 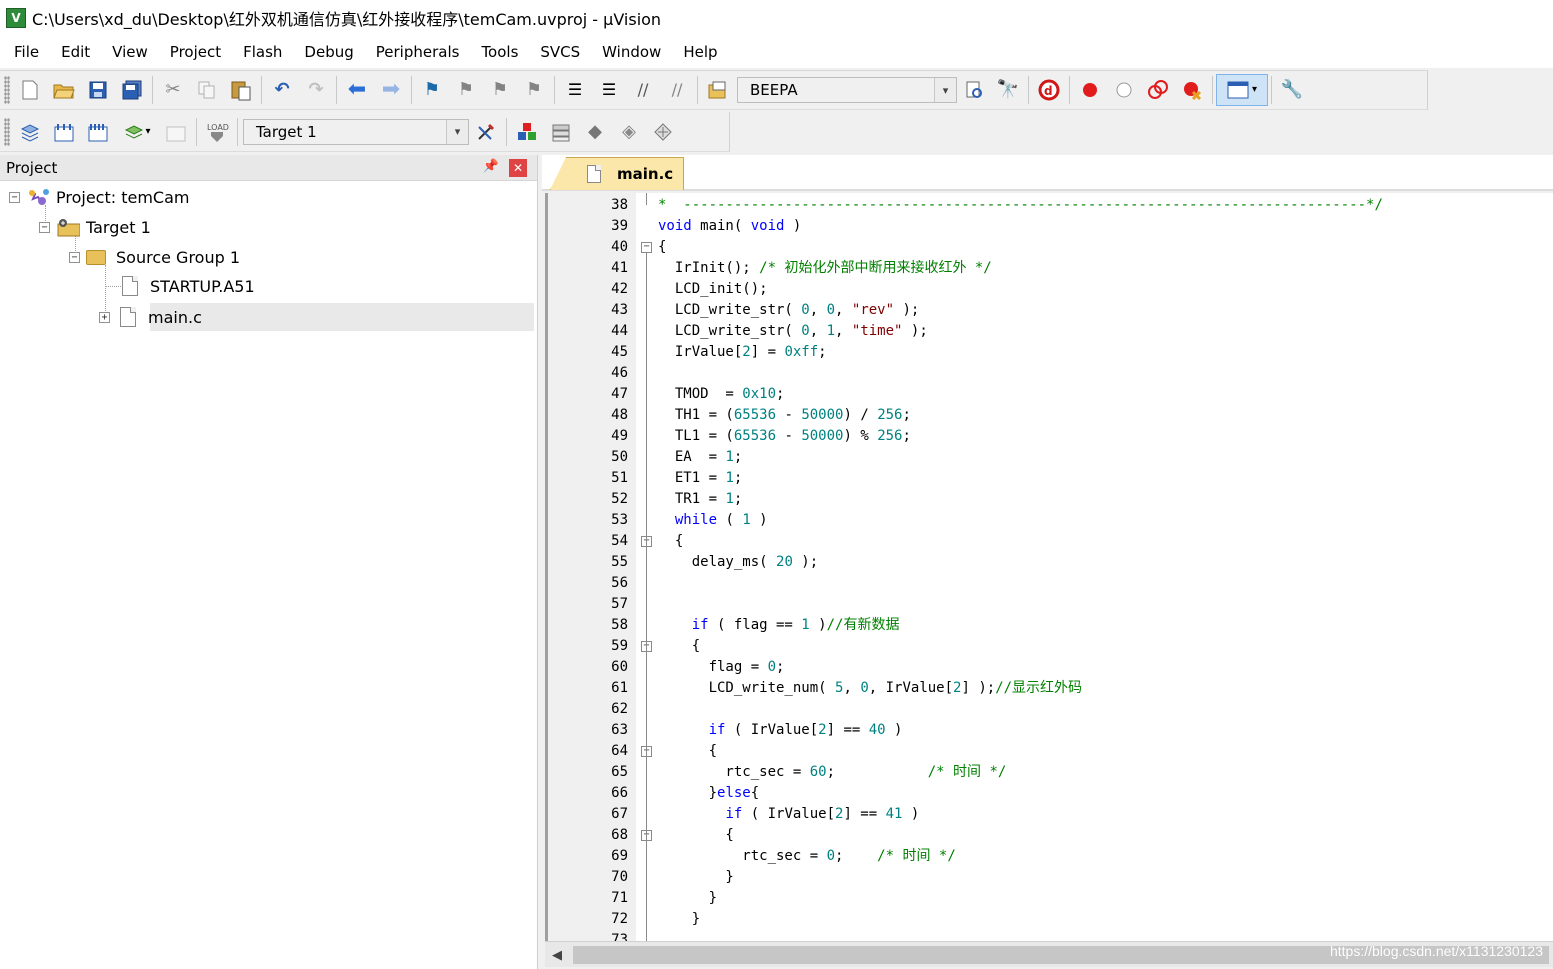 What do you see at coordinates (643, 90) in the screenshot?
I see `comment-icon: //` at bounding box center [643, 90].